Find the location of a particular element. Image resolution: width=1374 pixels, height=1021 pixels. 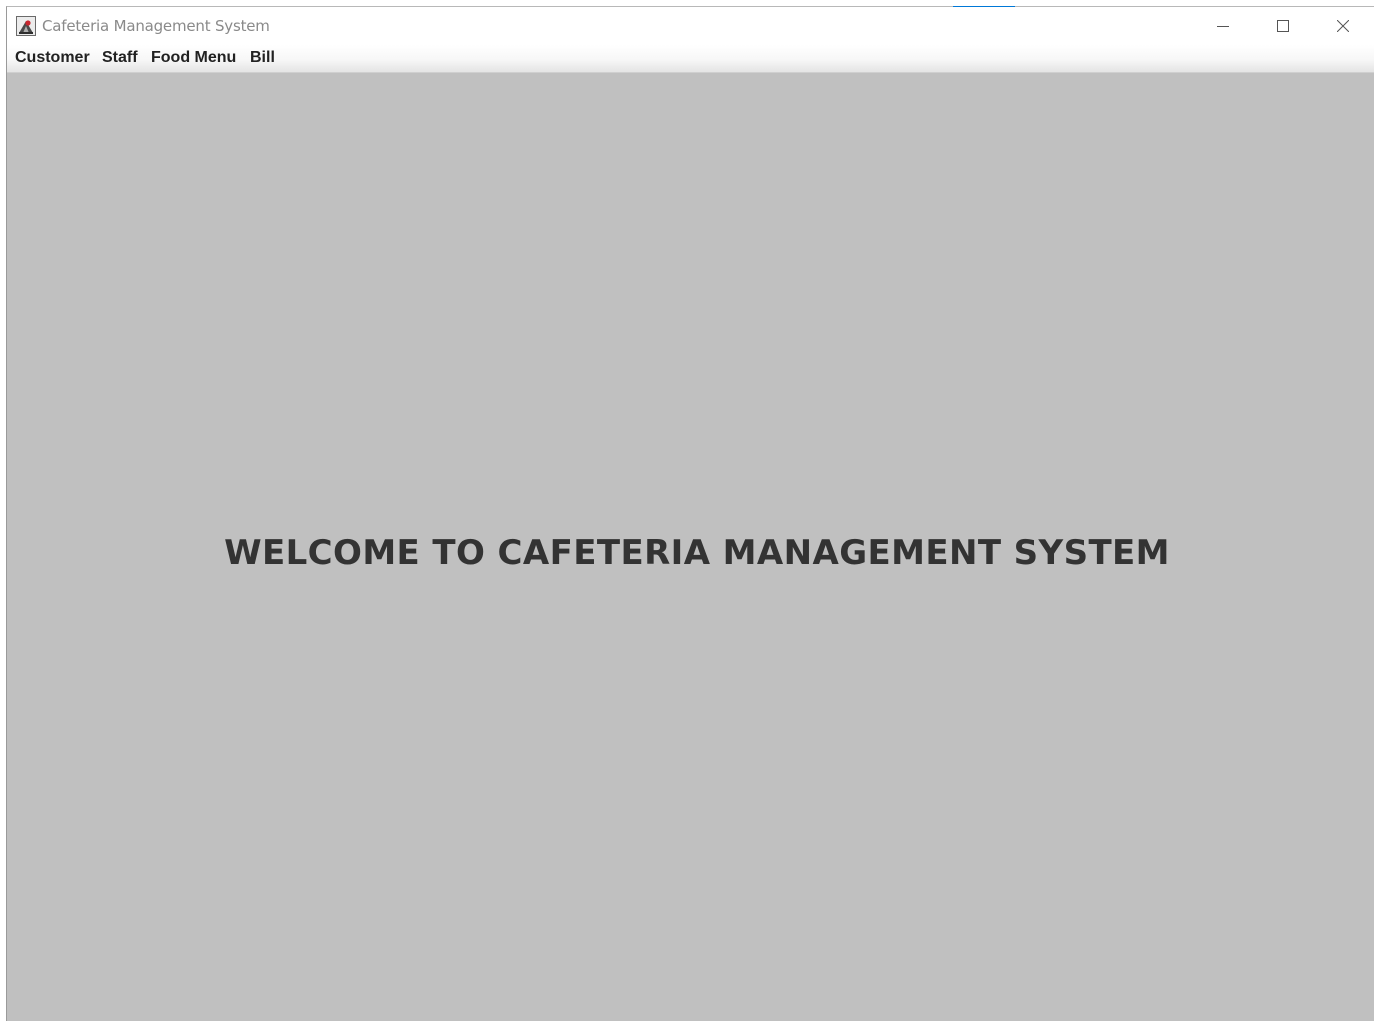

menu-bill: Bill is located at coordinates (262, 58).